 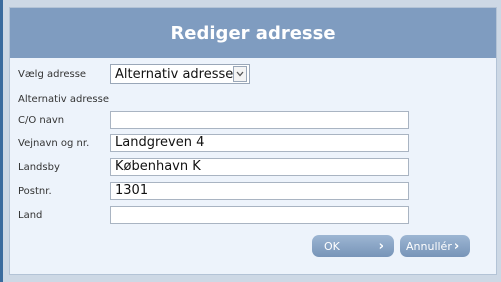 What do you see at coordinates (259, 191) in the screenshot?
I see `postcode-field: 1301` at bounding box center [259, 191].